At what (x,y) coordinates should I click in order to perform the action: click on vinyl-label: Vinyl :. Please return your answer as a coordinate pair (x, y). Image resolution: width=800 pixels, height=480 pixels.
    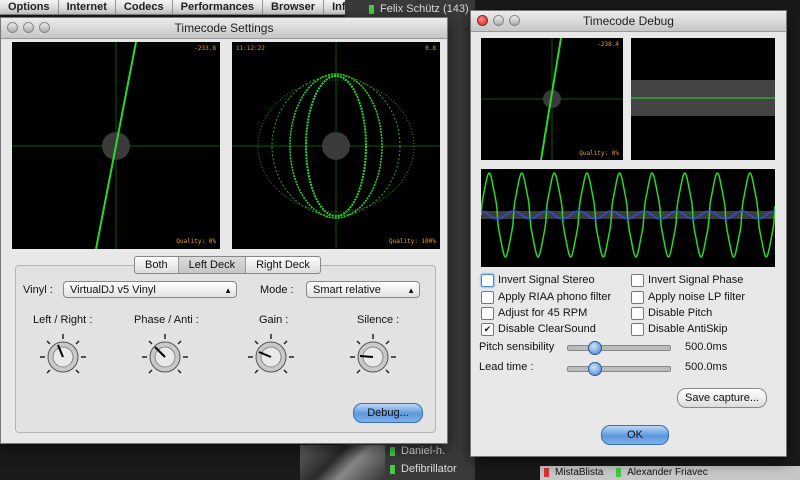
    Looking at the image, I should click on (38, 290).